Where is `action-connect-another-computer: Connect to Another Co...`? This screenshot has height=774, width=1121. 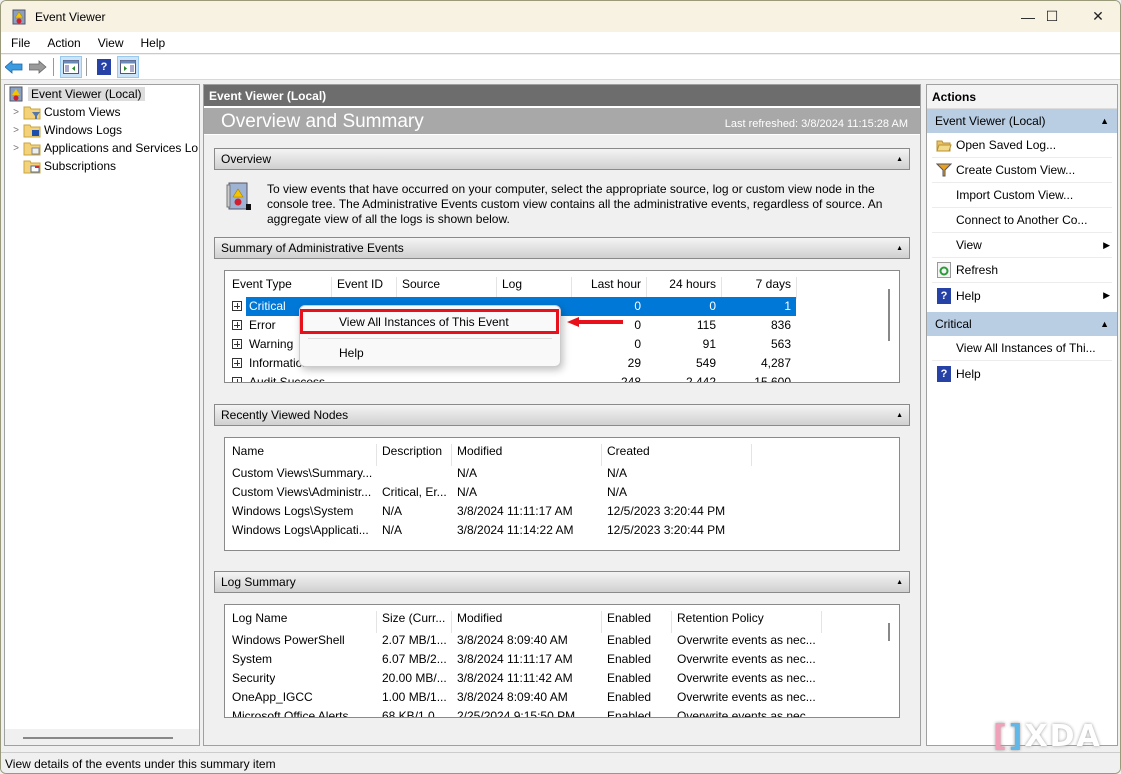
action-connect-another-computer: Connect to Another Co... is located at coordinates (1022, 220).